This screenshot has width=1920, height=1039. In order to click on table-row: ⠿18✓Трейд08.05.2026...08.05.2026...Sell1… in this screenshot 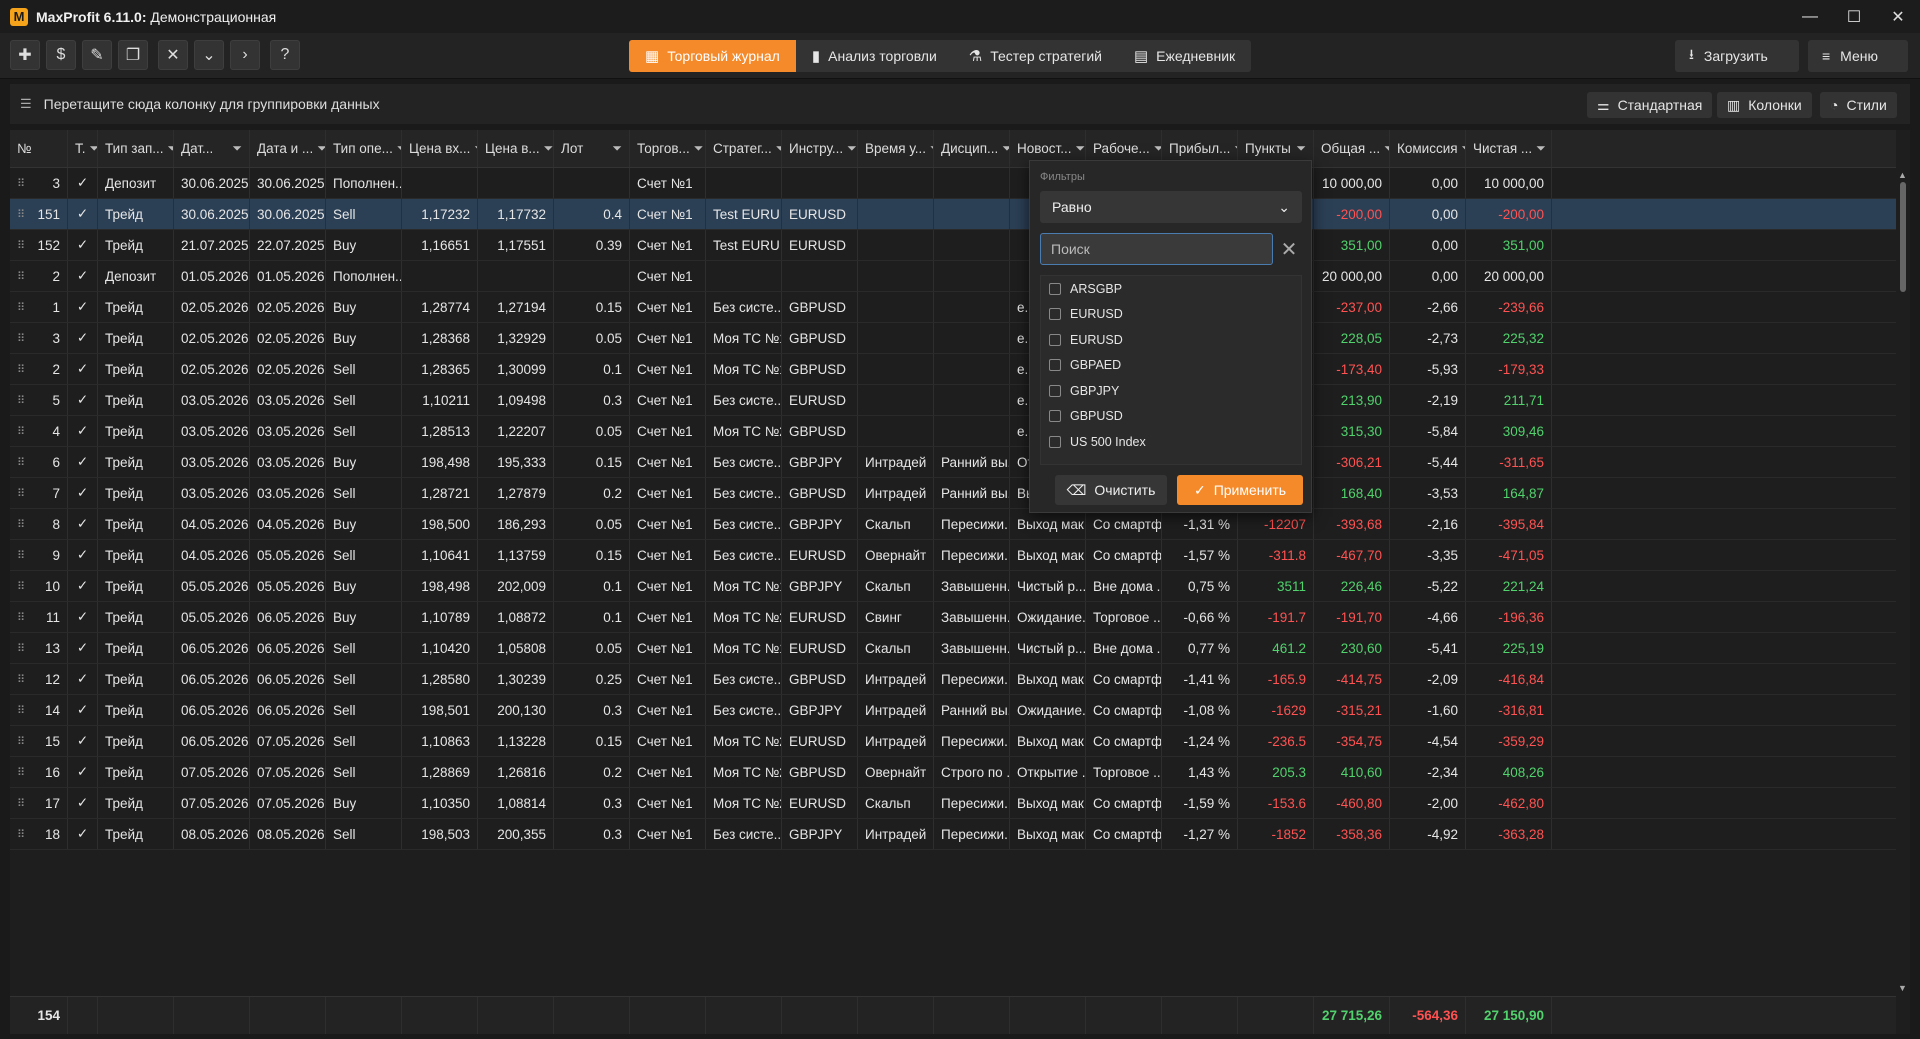, I will do `click(953, 834)`.